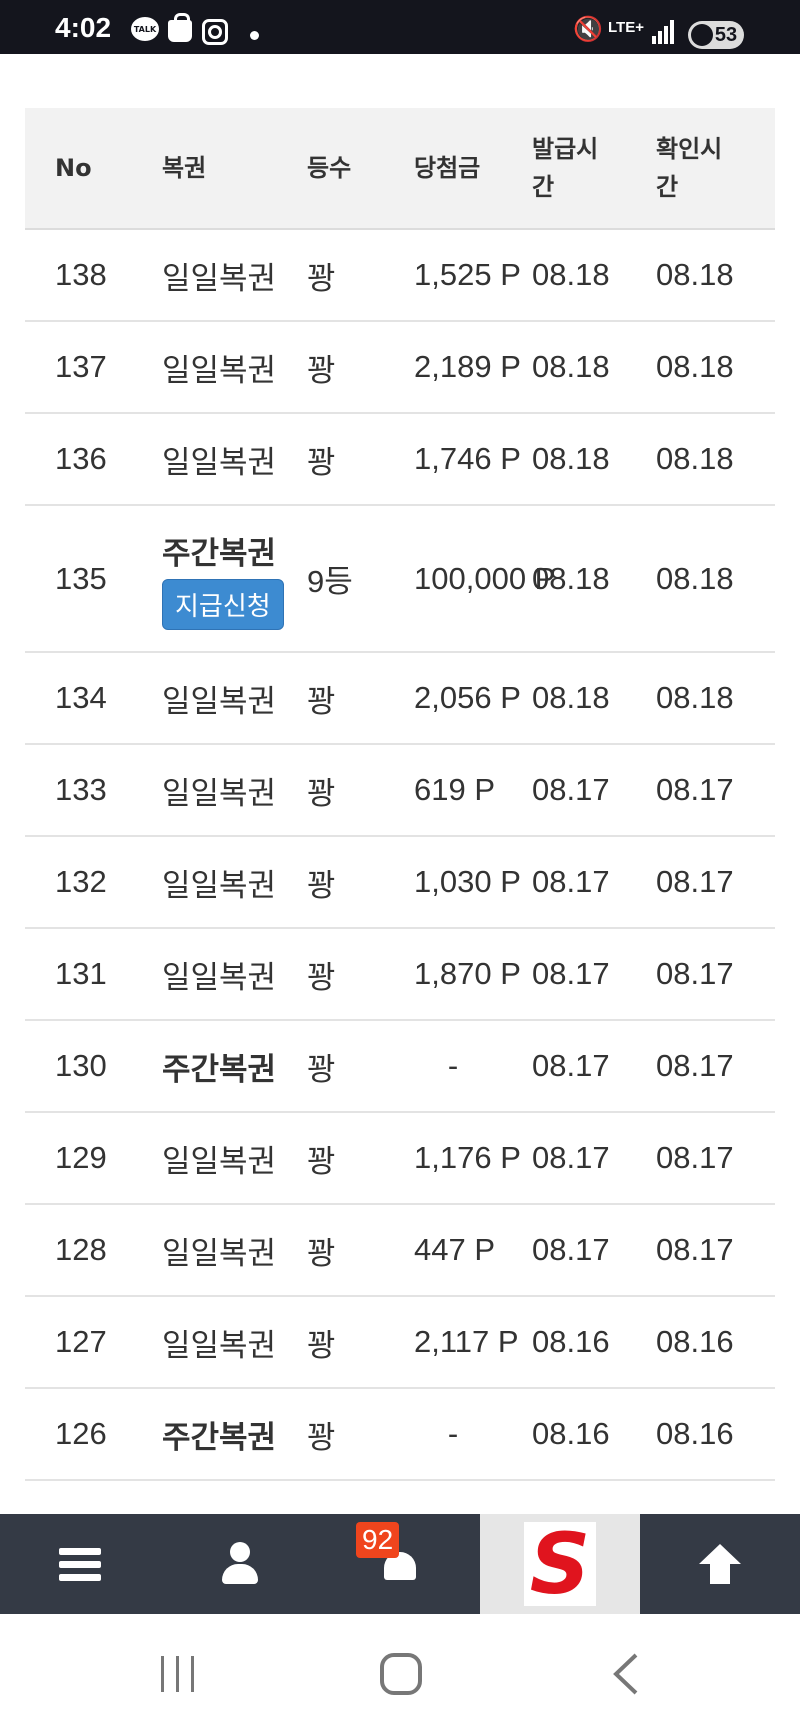  Describe the element at coordinates (83, 27) in the screenshot. I see `status-time: 4:02` at that location.